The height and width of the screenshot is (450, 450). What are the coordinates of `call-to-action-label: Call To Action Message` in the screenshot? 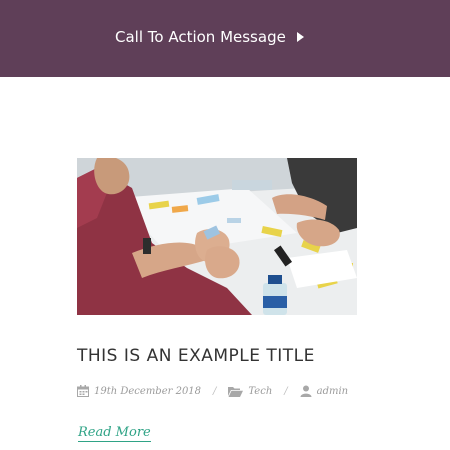 It's located at (200, 37).